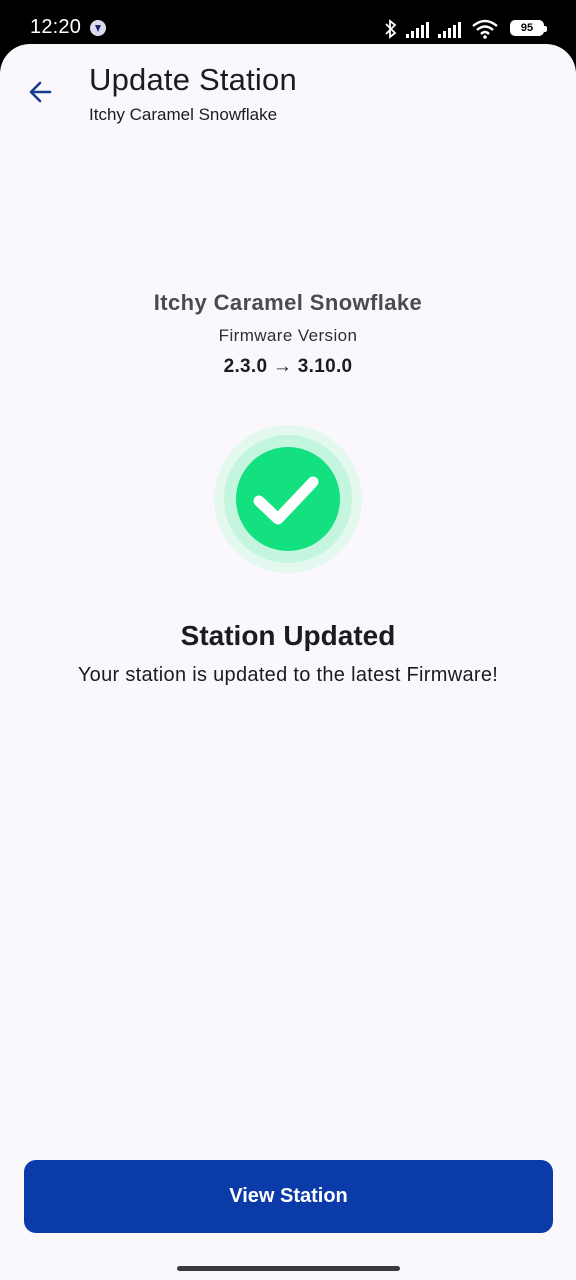  What do you see at coordinates (391, 29) in the screenshot?
I see `bluetooth-icon` at bounding box center [391, 29].